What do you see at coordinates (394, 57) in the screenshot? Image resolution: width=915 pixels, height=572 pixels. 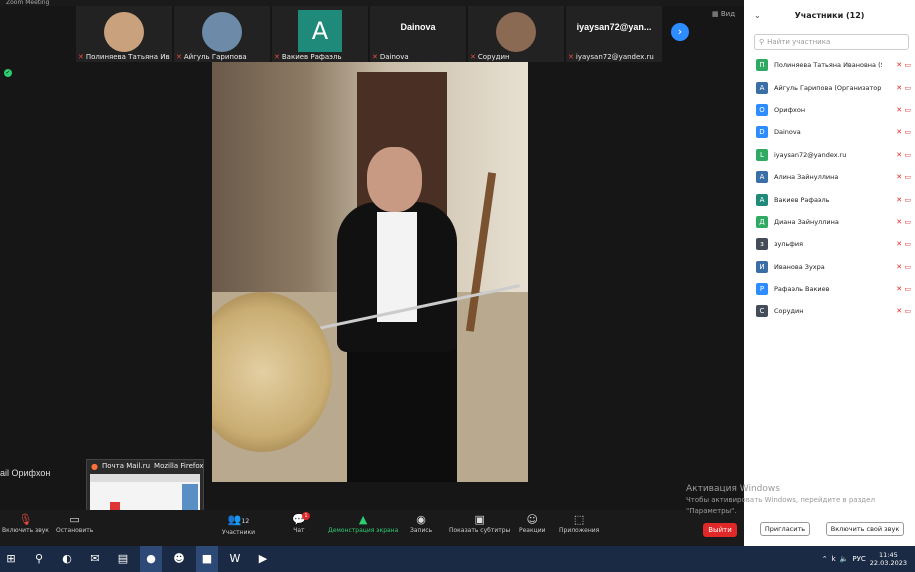 I see `thumbnail-name: Dainova` at bounding box center [394, 57].